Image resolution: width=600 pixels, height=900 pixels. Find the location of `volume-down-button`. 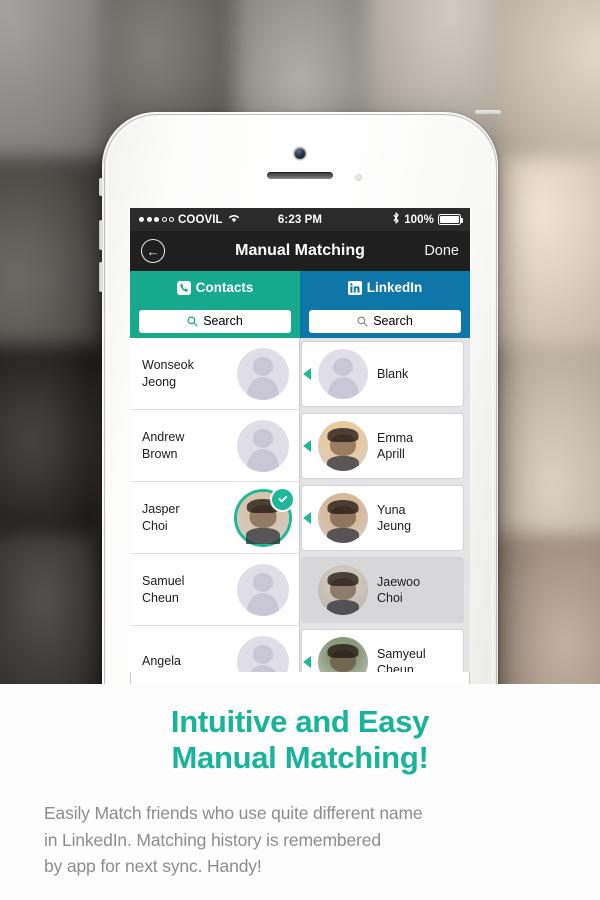

volume-down-button is located at coordinates (101, 277).